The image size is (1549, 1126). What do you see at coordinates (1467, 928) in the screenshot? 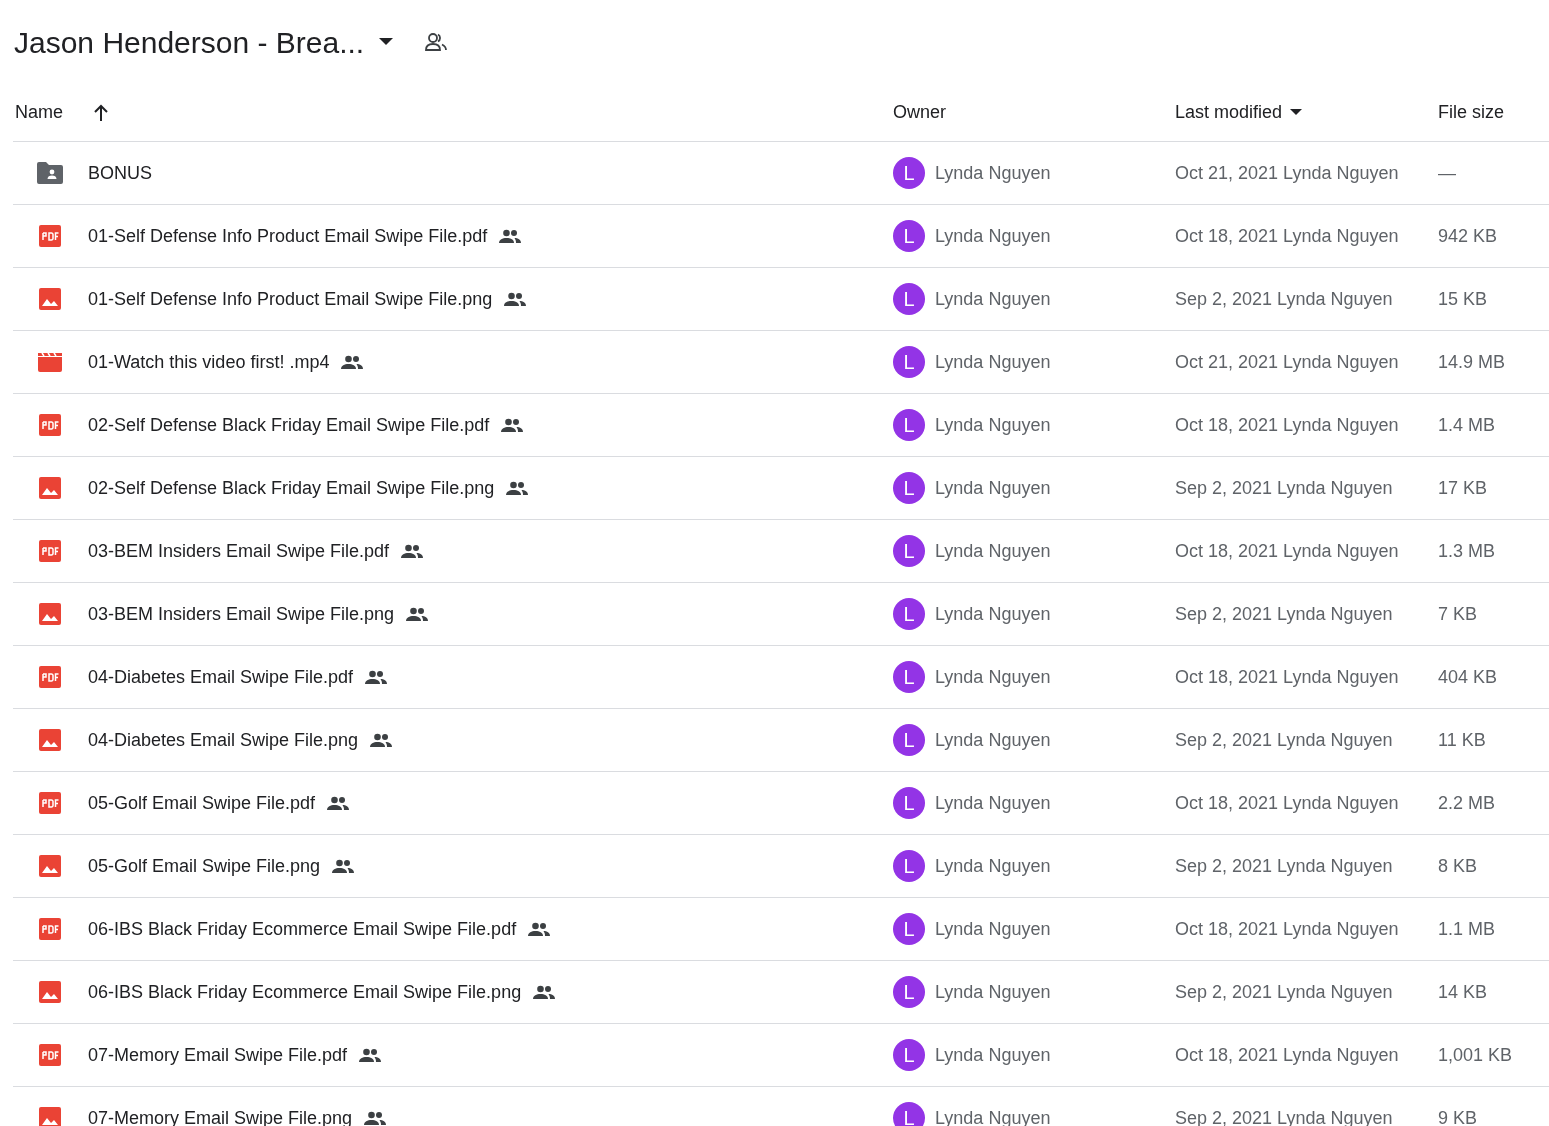
I see `file-size: 1.1 MB` at bounding box center [1467, 928].